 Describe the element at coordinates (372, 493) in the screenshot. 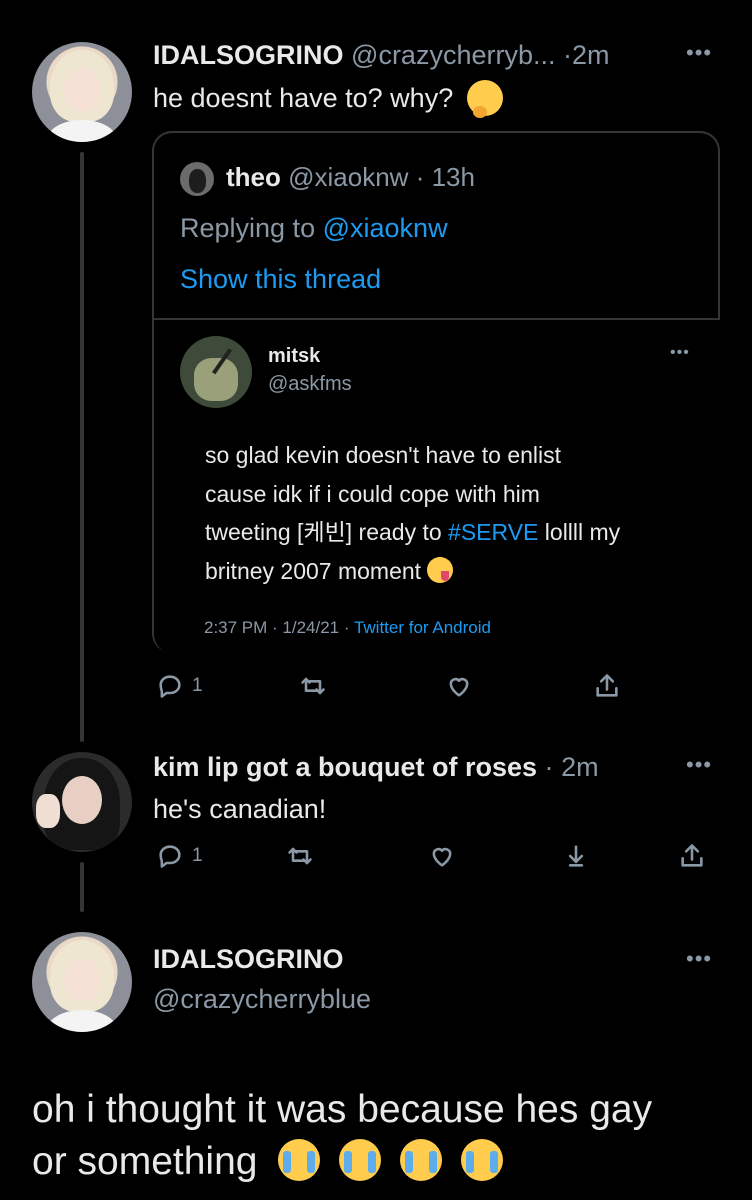

I see `embedded-line: cause idk if i could cope with him` at that location.